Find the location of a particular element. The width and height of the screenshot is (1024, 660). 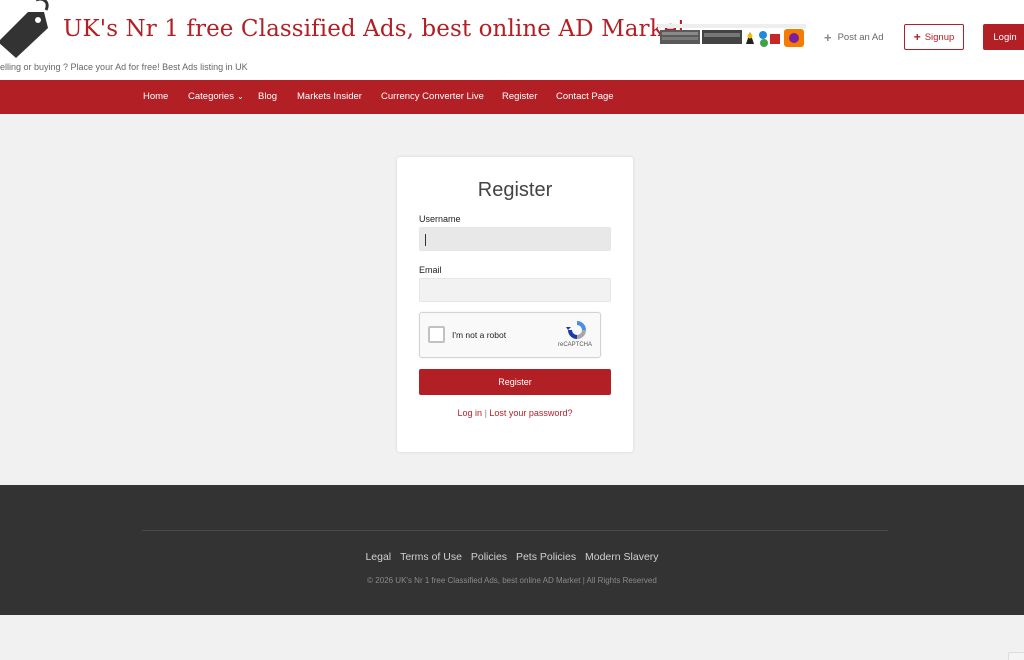

recaptcha-widget: I'm not a robot reCAPTCHA is located at coordinates (510, 335).